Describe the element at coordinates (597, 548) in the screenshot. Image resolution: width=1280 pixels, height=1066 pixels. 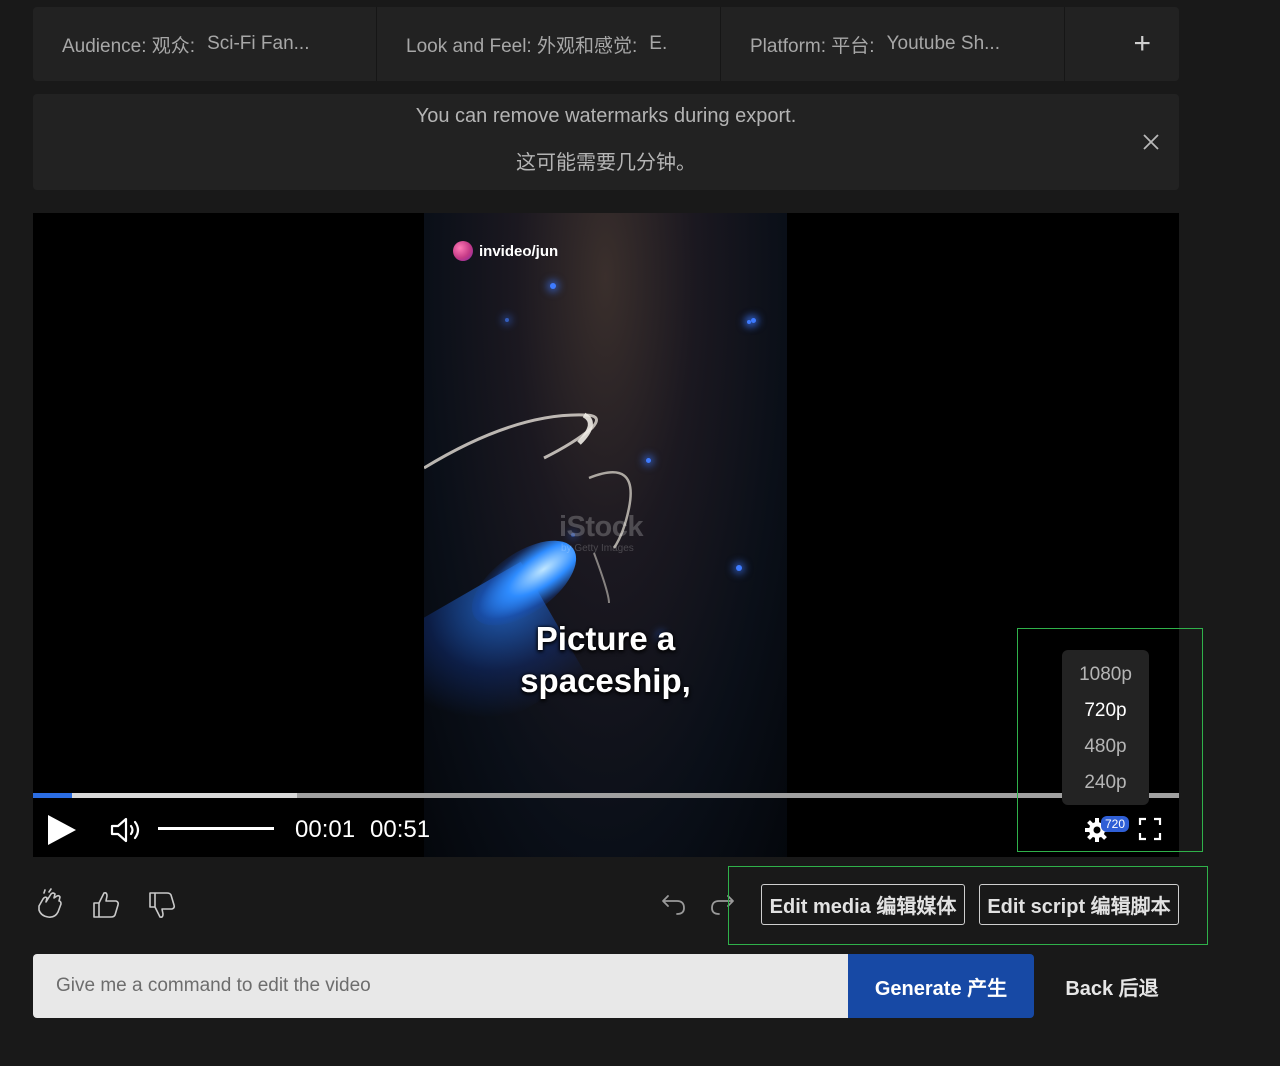
I see `stock-watermark-sub: by Getty Images` at that location.